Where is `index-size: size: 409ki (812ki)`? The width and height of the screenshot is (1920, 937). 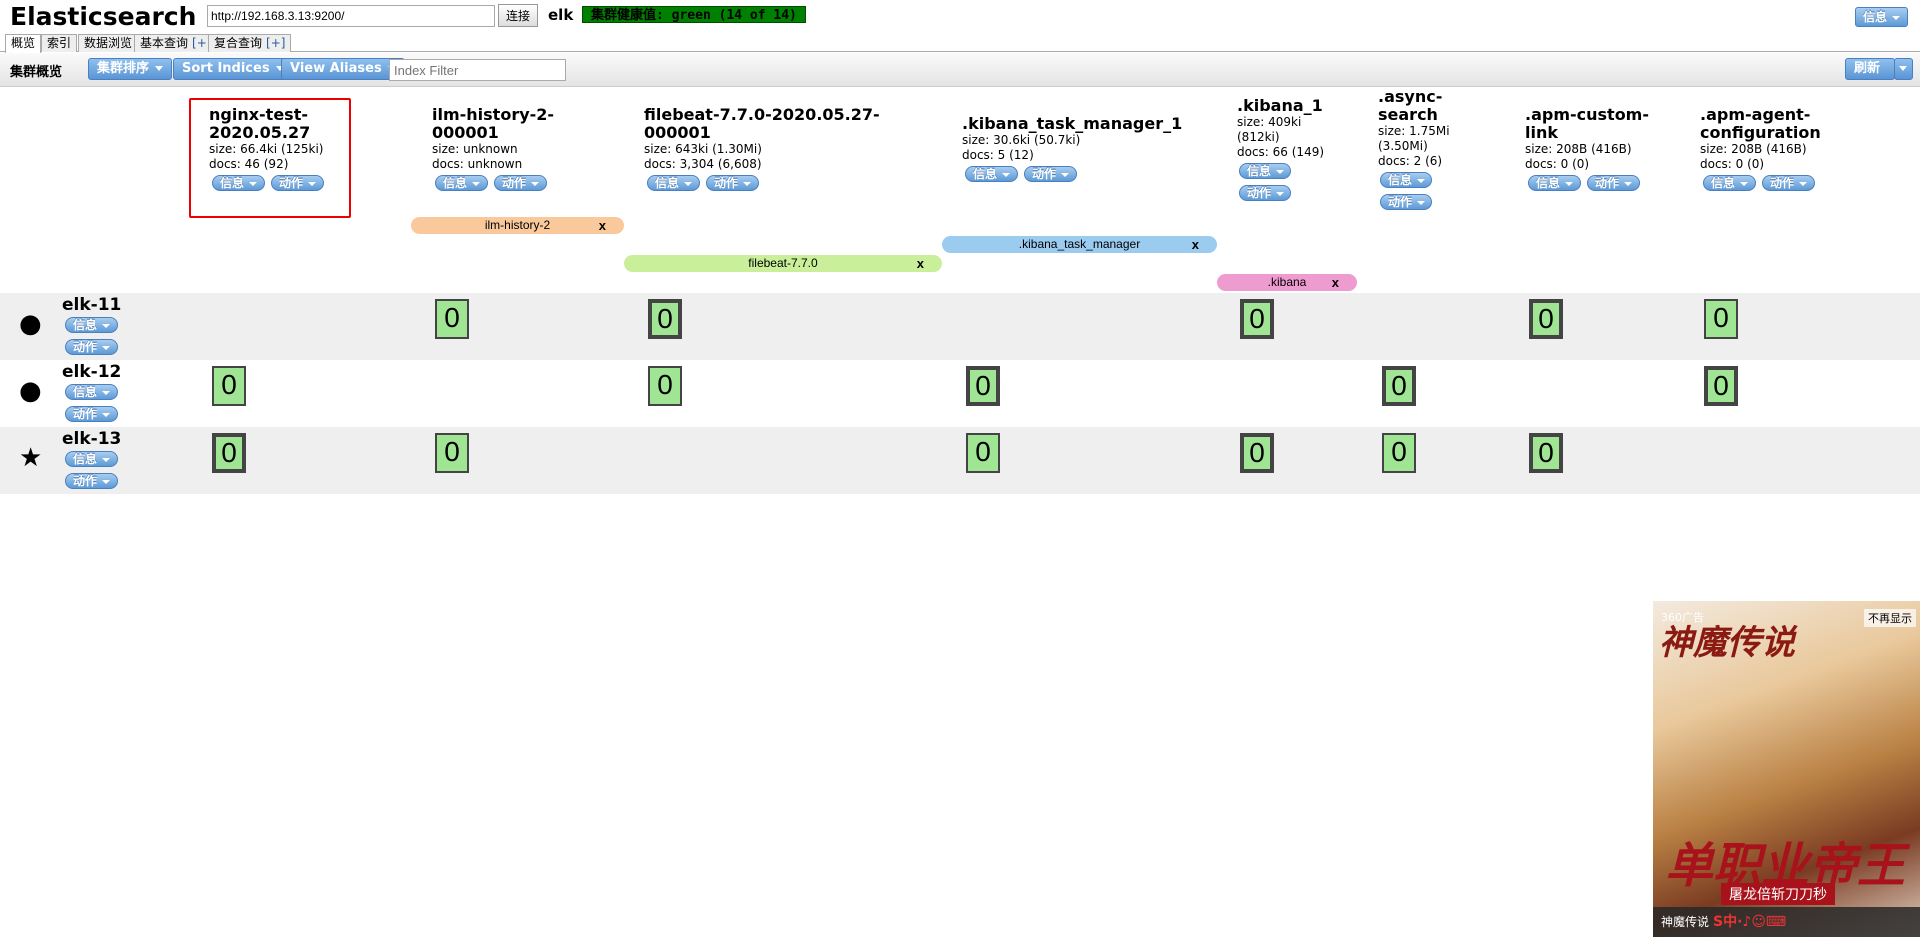
index-size: size: 409ki (812ki) is located at coordinates (1269, 129).